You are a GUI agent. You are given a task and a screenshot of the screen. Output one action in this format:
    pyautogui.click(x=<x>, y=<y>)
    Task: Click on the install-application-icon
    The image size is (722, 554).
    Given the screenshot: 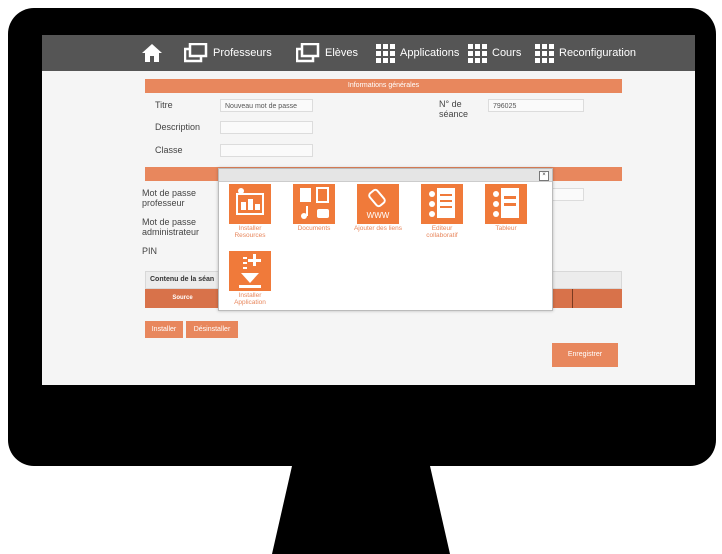 What is the action you would take?
    pyautogui.click(x=250, y=271)
    